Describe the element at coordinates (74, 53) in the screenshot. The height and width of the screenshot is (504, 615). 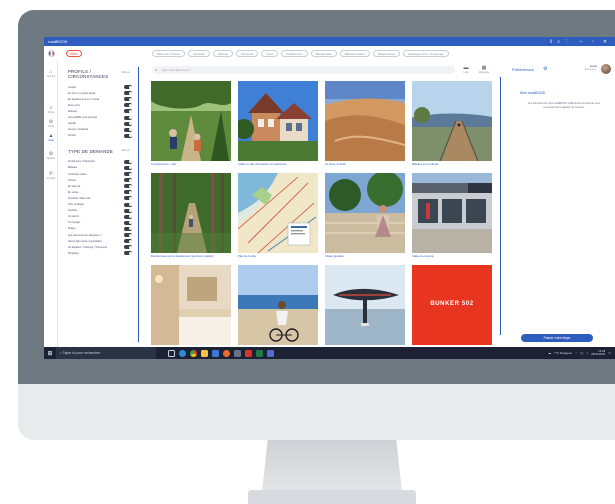
I see `filter-button: Initier` at that location.